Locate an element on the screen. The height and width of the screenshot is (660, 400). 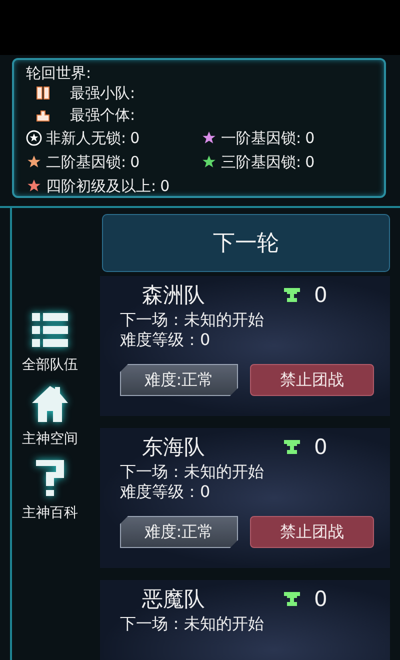
team-name: 恶魔队 is located at coordinates (174, 599).